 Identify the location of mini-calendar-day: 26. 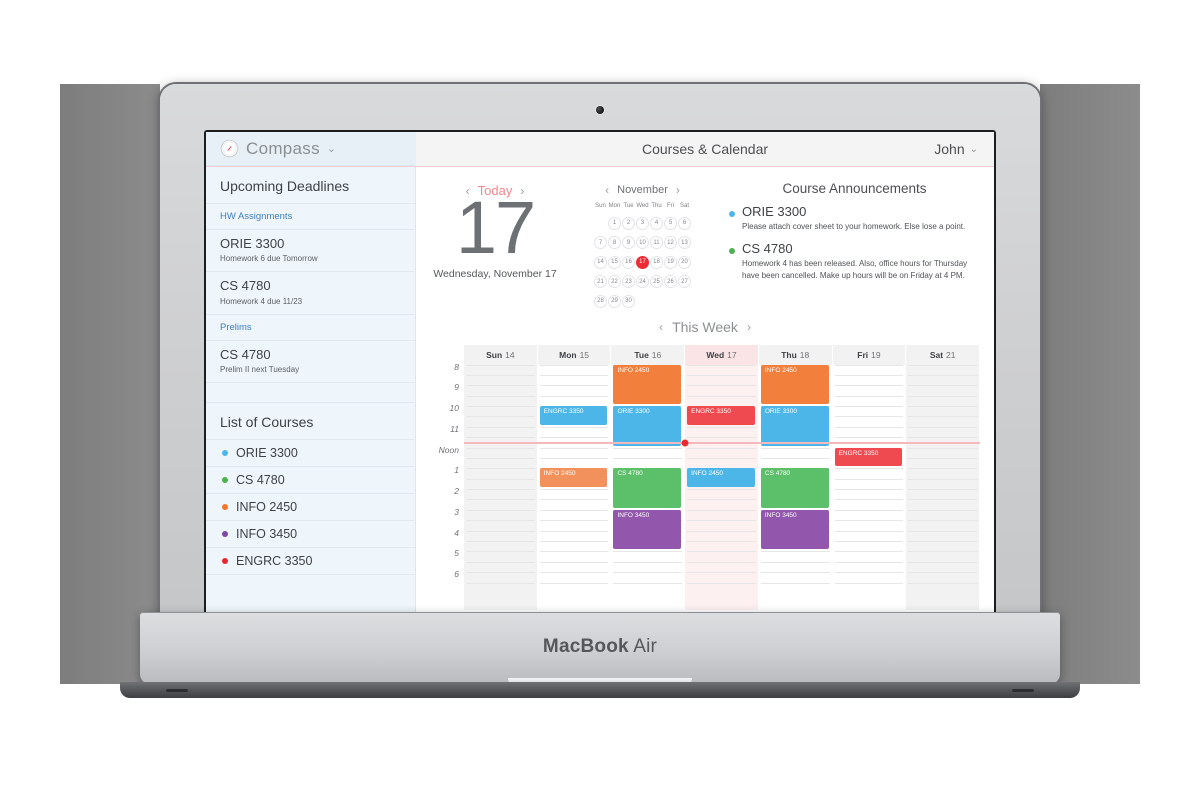
(670, 281).